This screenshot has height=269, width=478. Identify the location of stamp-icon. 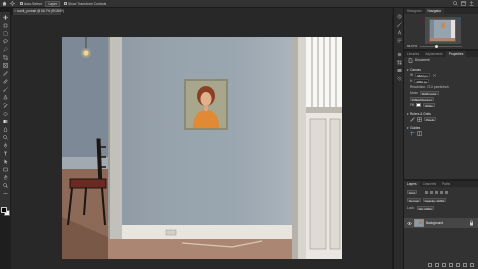
(5, 97).